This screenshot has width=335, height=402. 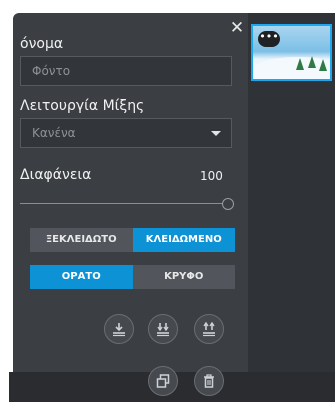 I want to click on visible-button: ΟΡΑΤΟ, so click(x=81, y=277).